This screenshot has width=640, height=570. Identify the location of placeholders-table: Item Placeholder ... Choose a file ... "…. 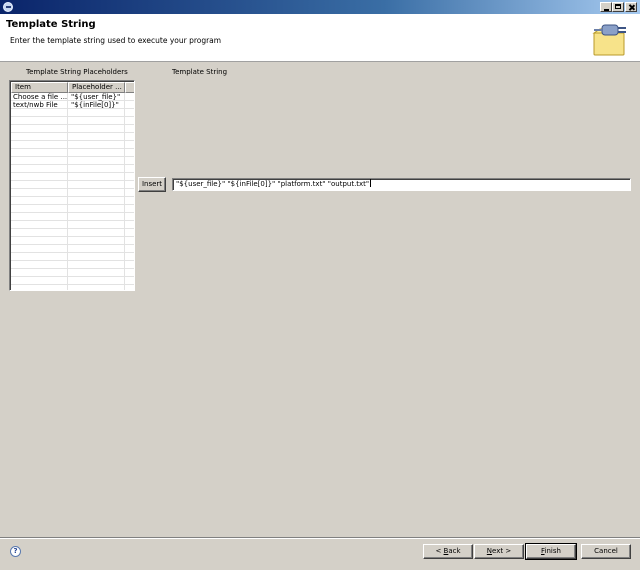
(72, 185).